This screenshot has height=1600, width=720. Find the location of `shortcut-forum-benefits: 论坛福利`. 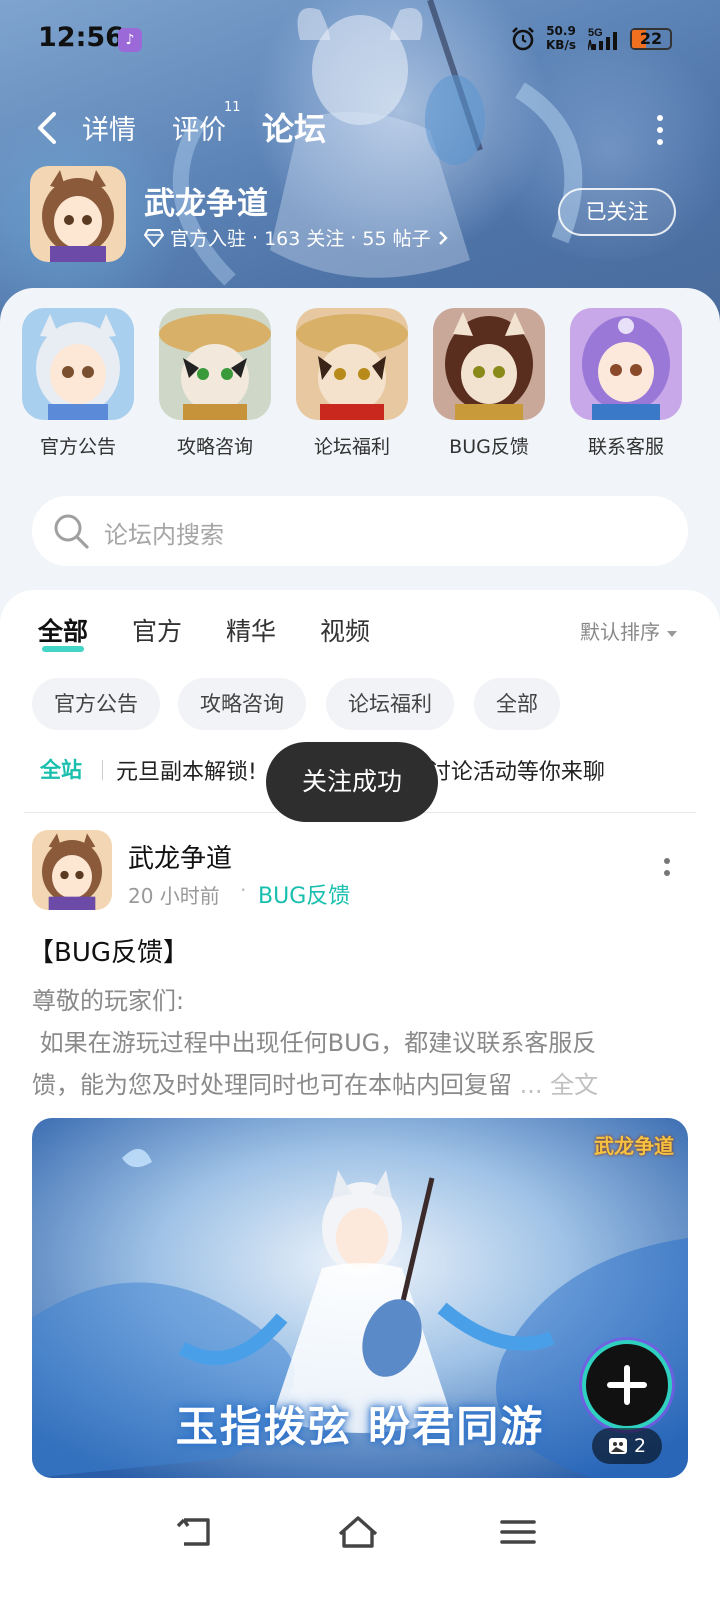

shortcut-forum-benefits: 论坛福利 is located at coordinates (352, 383).